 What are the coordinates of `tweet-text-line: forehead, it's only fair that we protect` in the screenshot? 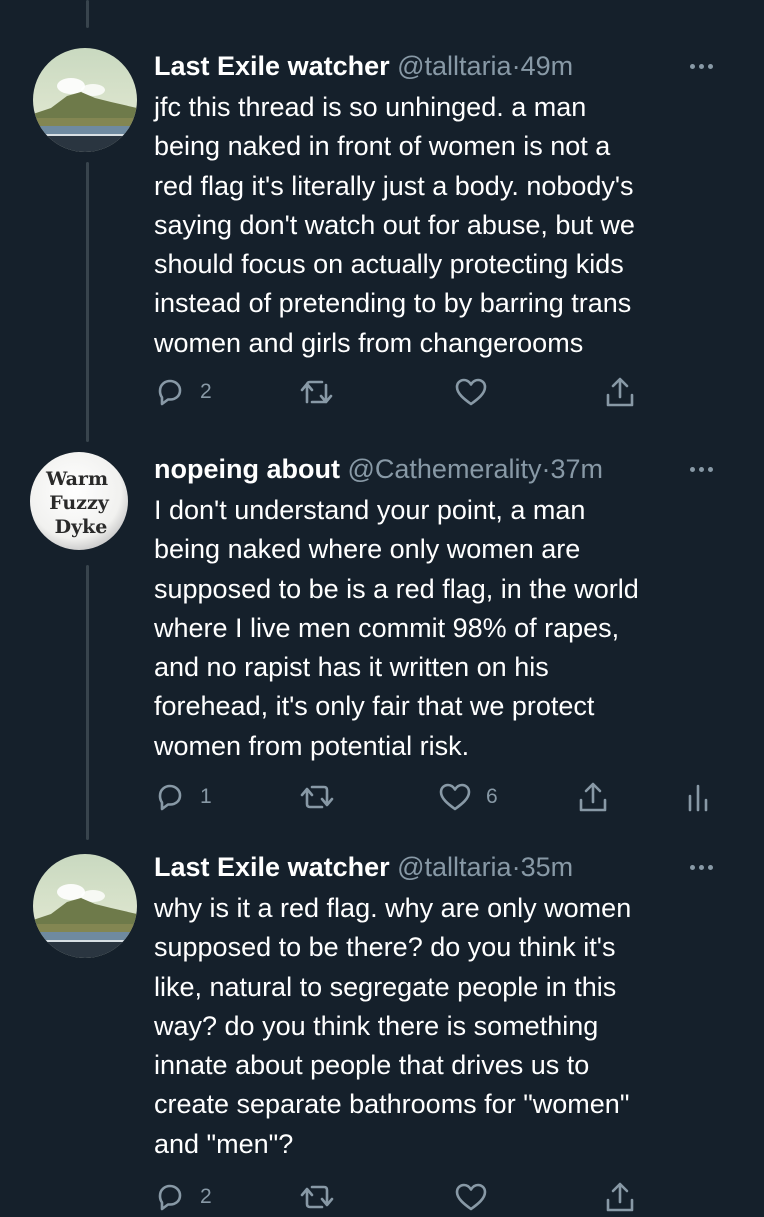 It's located at (374, 706).